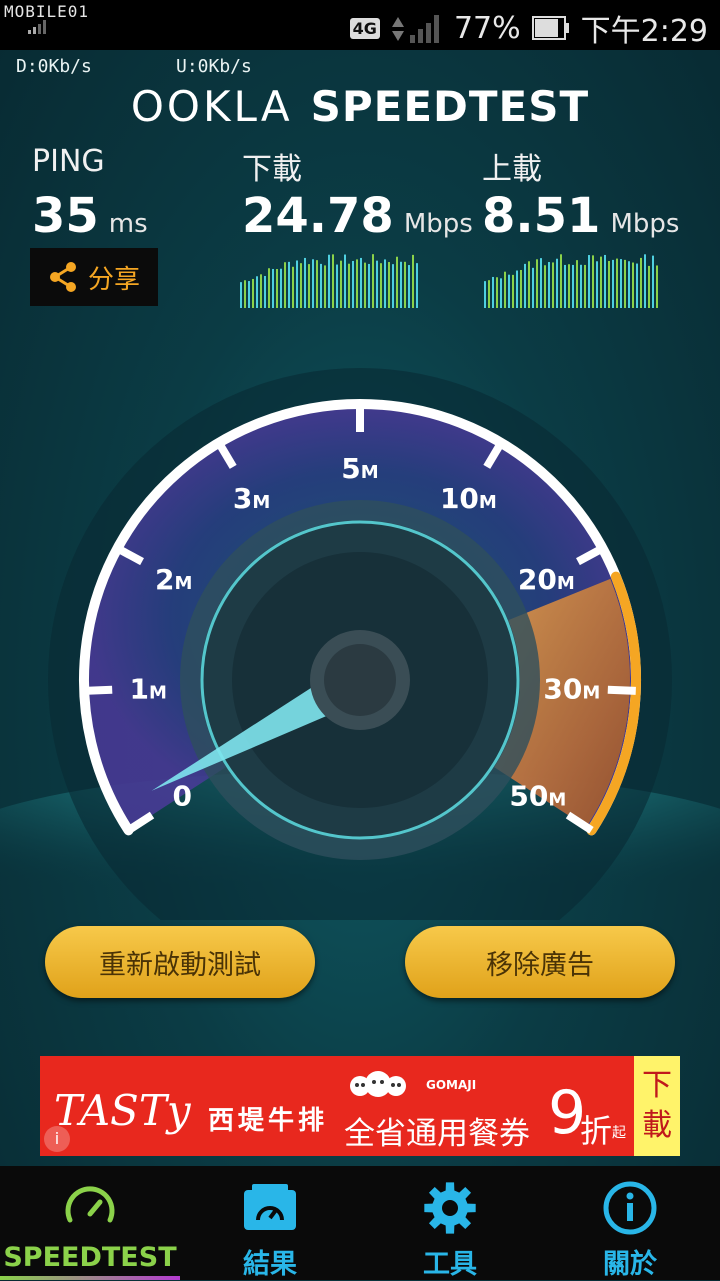 The height and width of the screenshot is (1281, 720). I want to click on ping-value-block: 35 ms, so click(90, 216).